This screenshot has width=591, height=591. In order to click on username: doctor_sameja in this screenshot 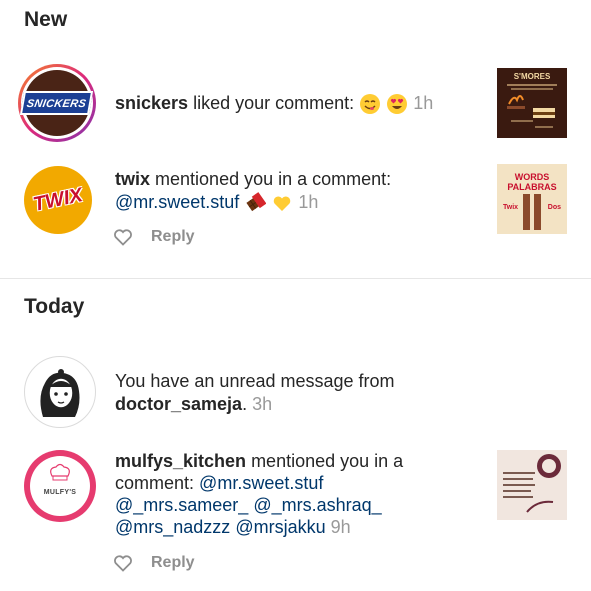, I will do `click(178, 404)`.